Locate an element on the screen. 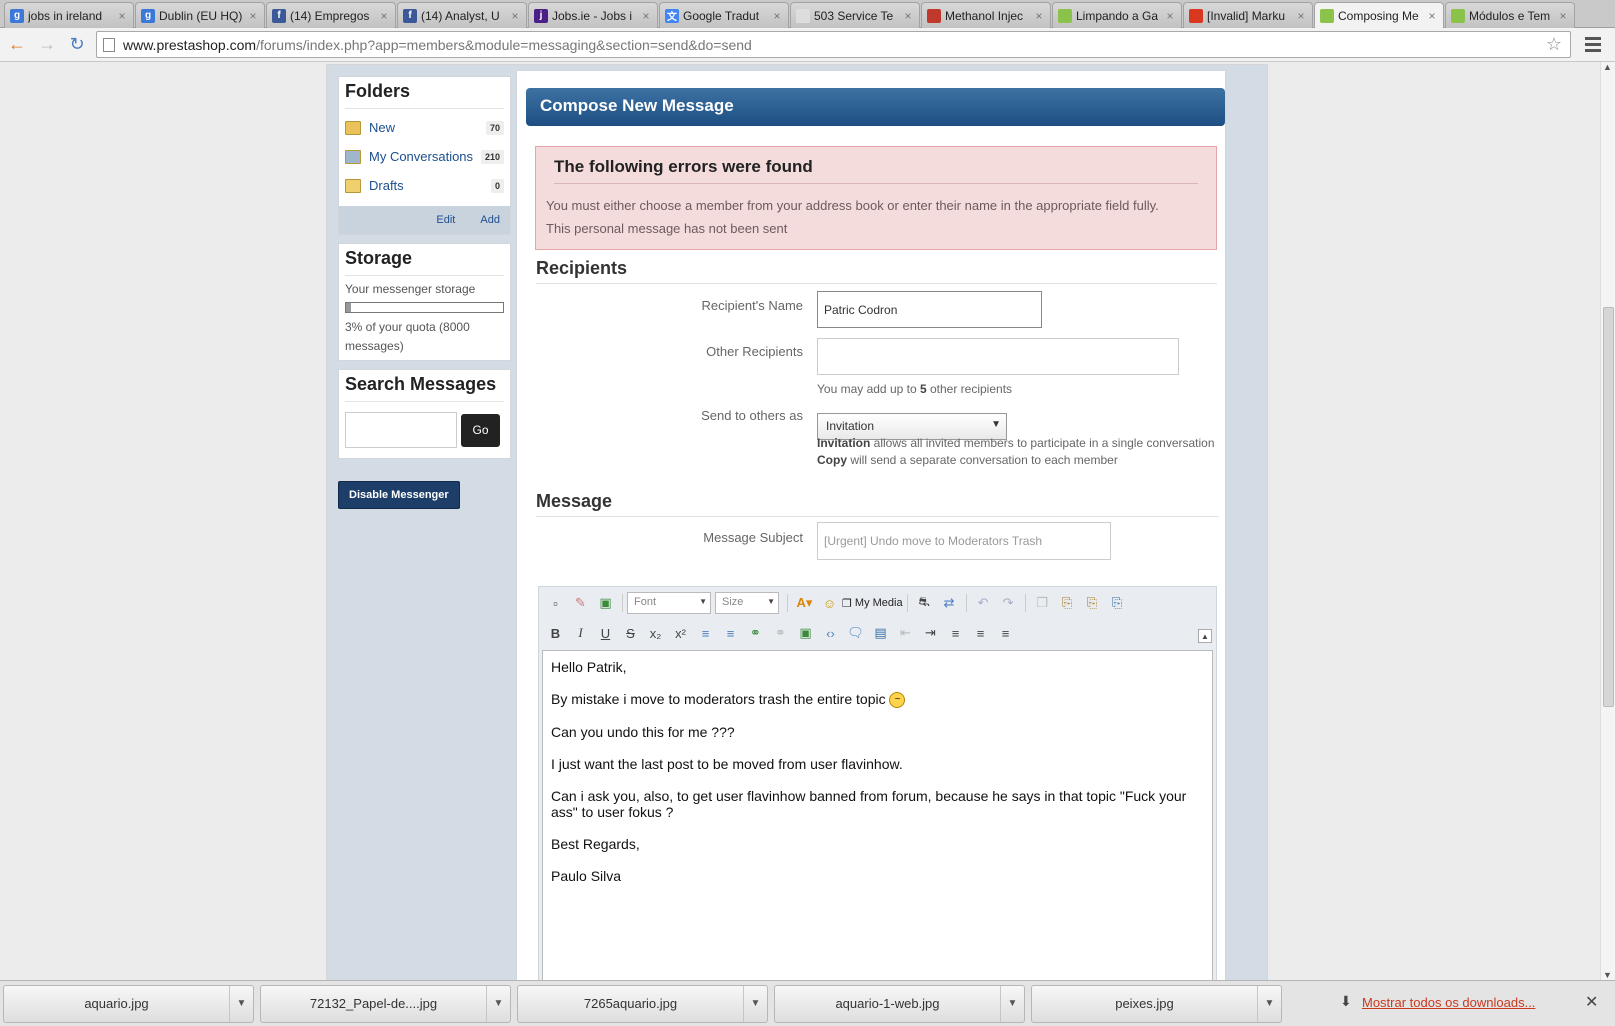  bold-icon: B is located at coordinates (555, 633).